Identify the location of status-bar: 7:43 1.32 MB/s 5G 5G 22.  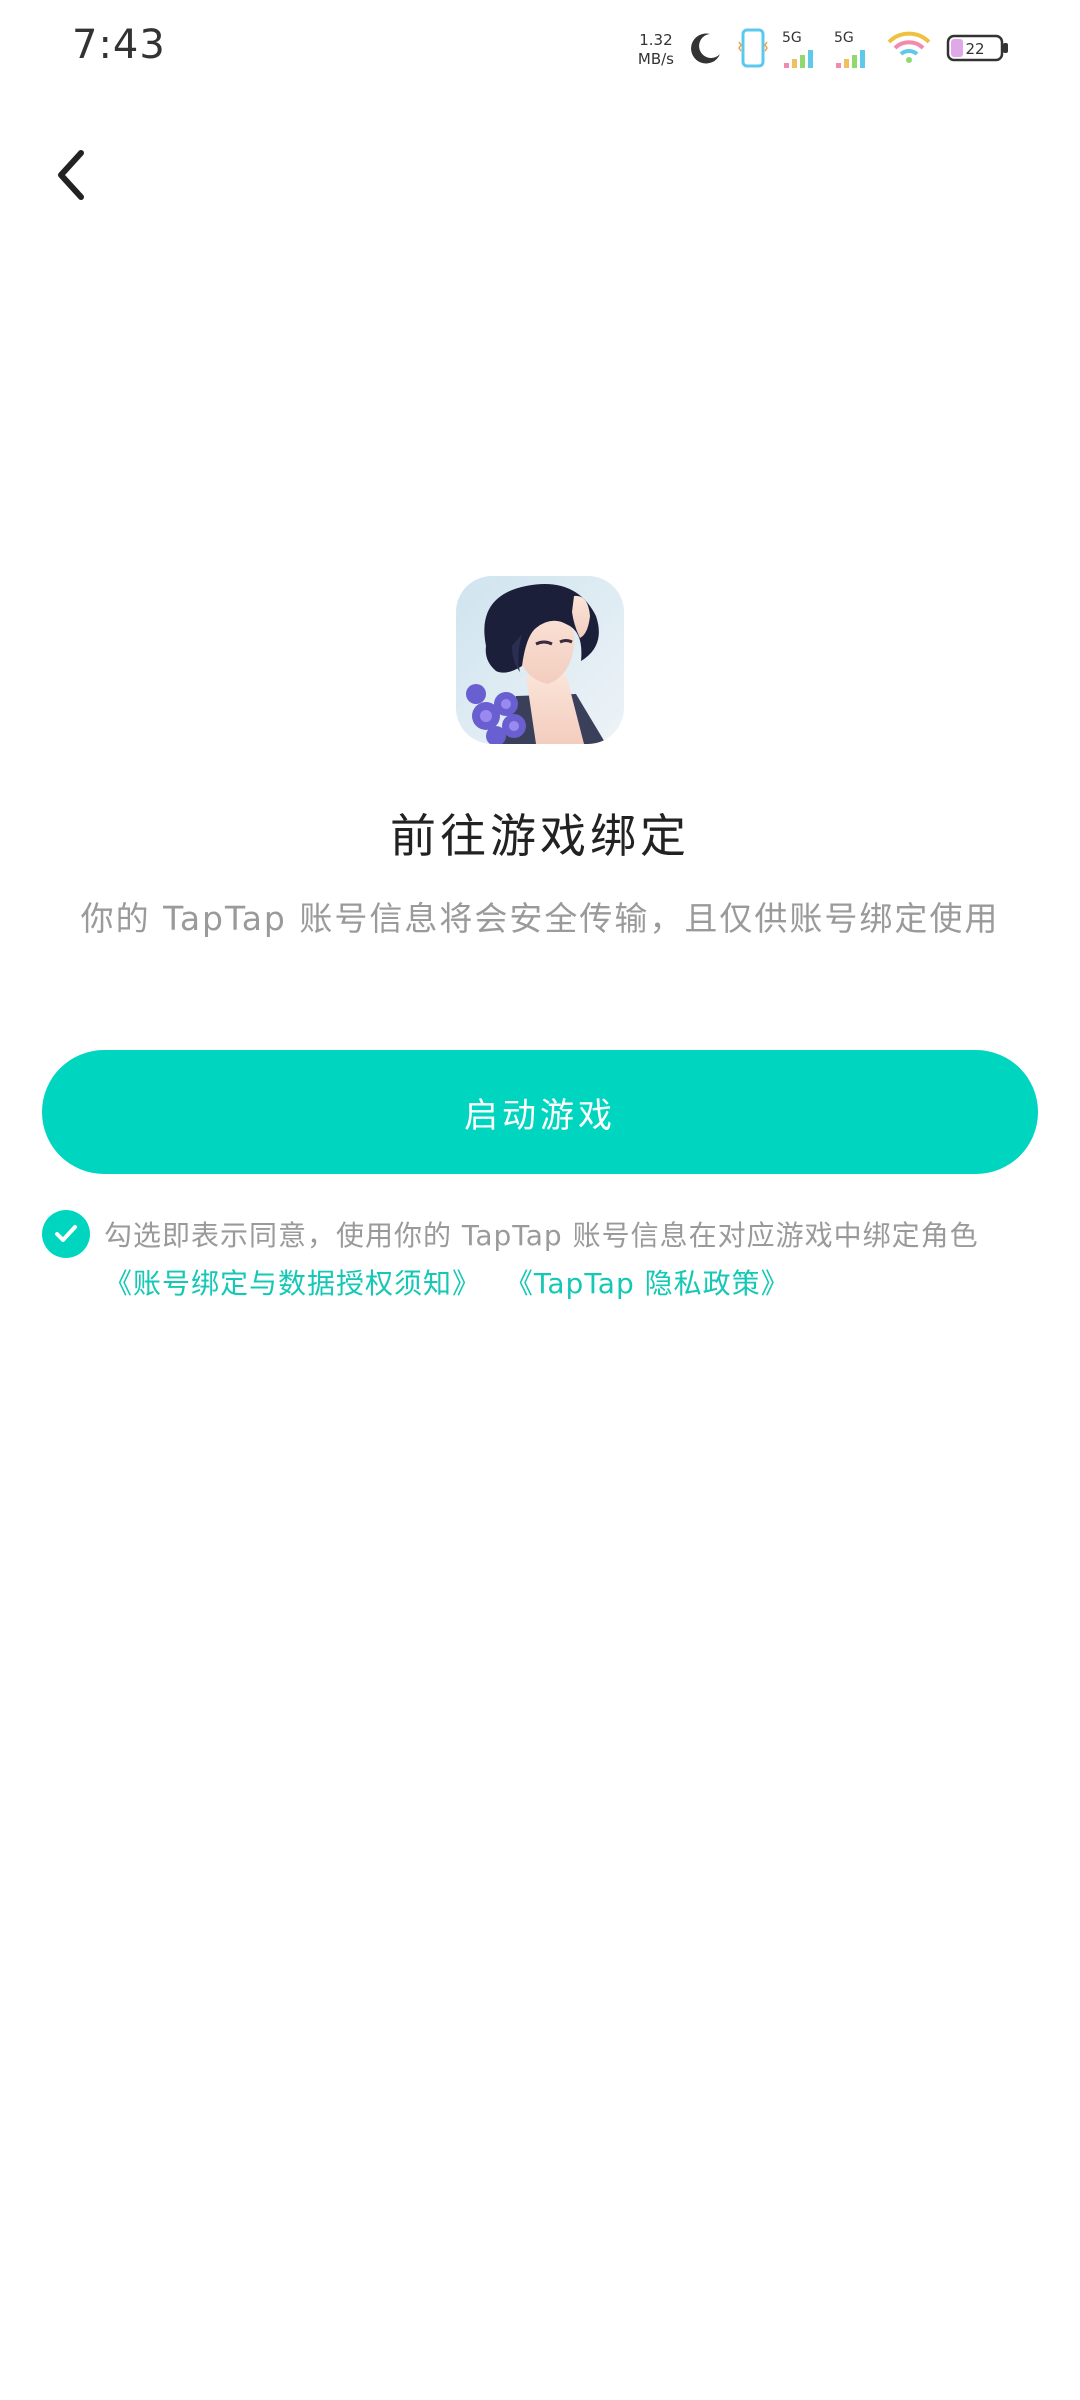
(540, 50).